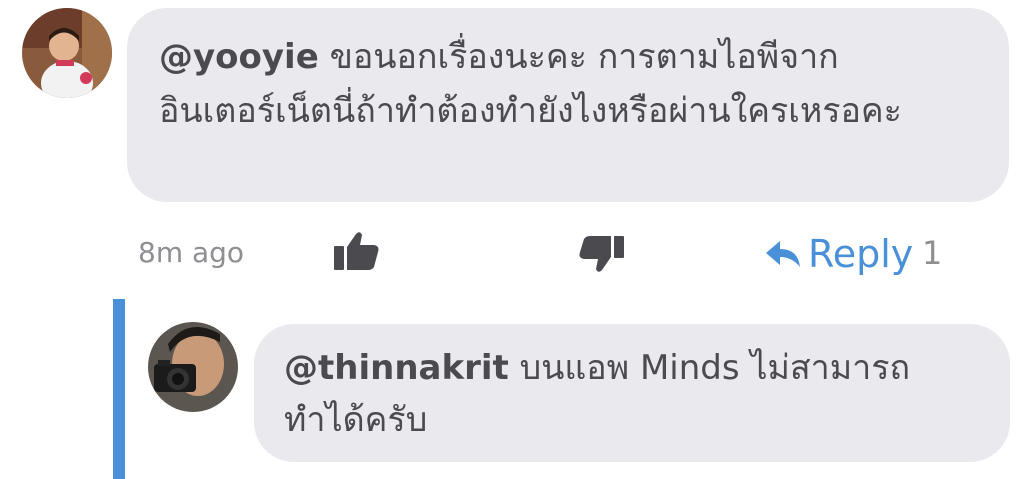 The image size is (1024, 479). Describe the element at coordinates (932, 253) in the screenshot. I see `reply-count: 1` at that location.